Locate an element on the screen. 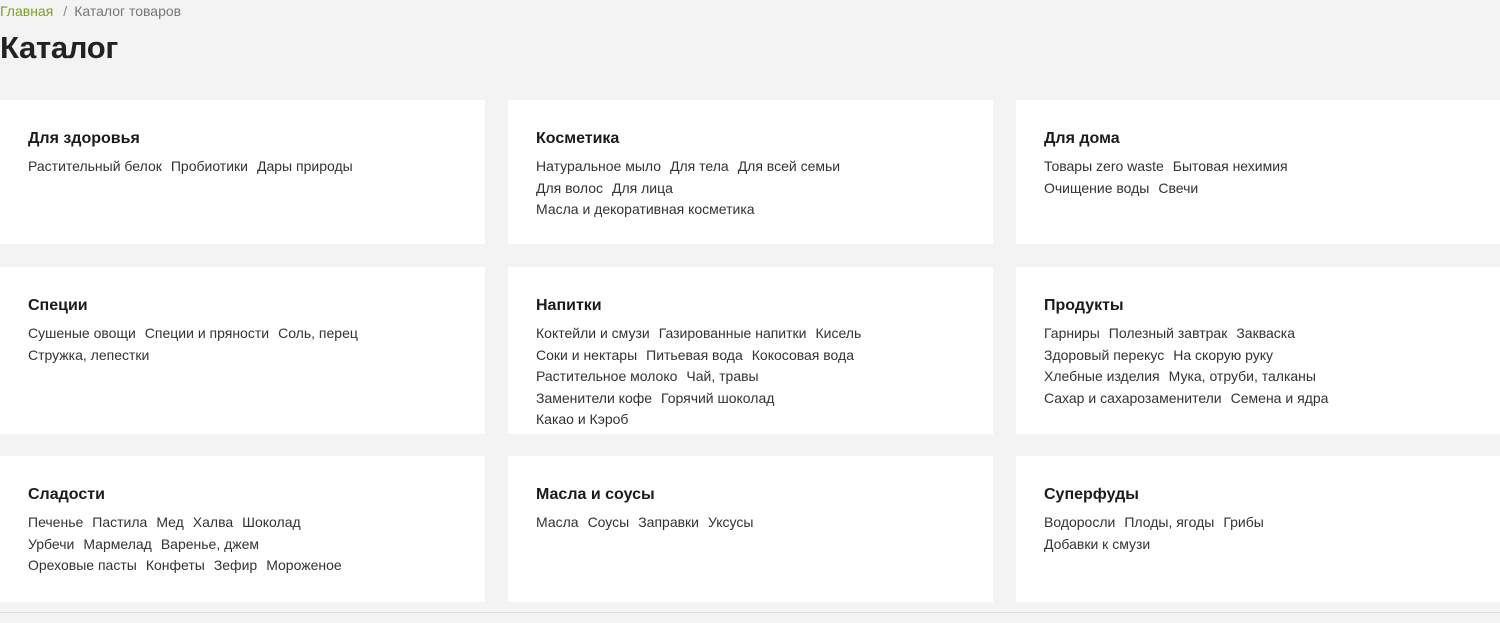 The image size is (1500, 623). subcategory-link: Свечи is located at coordinates (1178, 189).